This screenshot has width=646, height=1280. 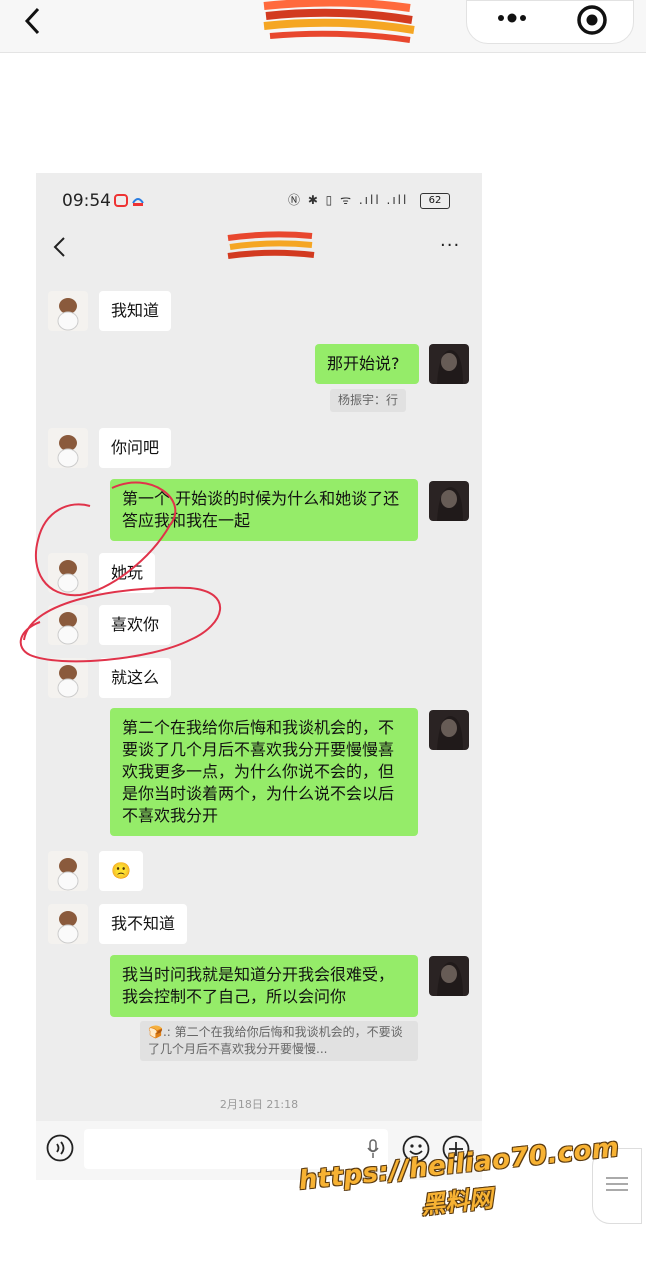 What do you see at coordinates (135, 311) in the screenshot?
I see `message-bubble: 我知道` at bounding box center [135, 311].